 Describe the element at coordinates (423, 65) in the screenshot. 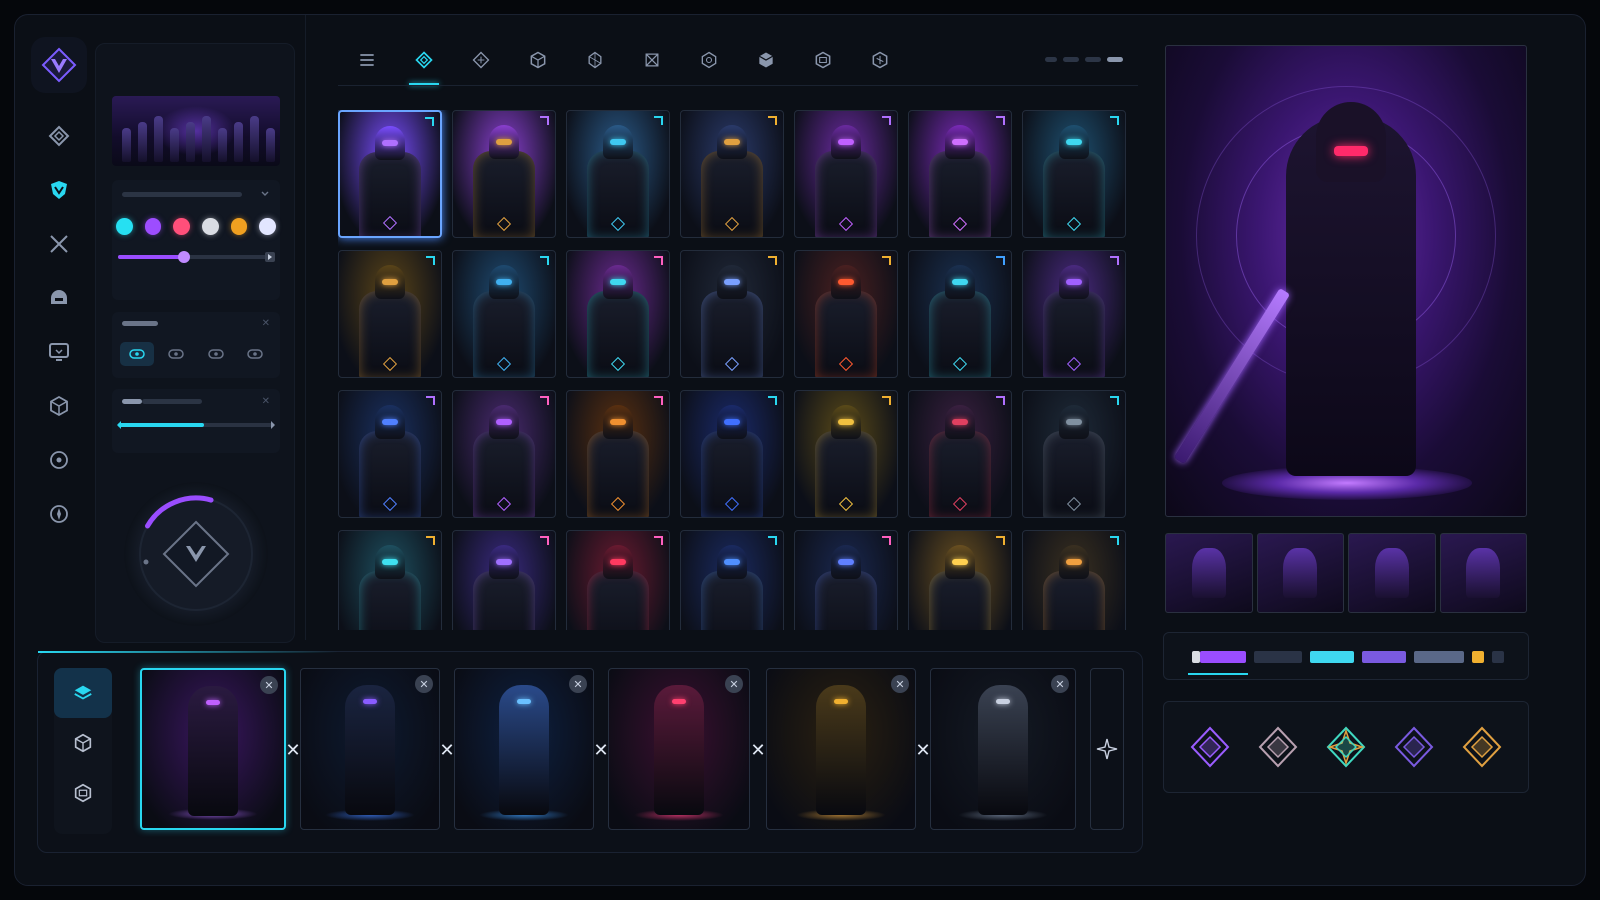

I see `tab-diamond` at that location.